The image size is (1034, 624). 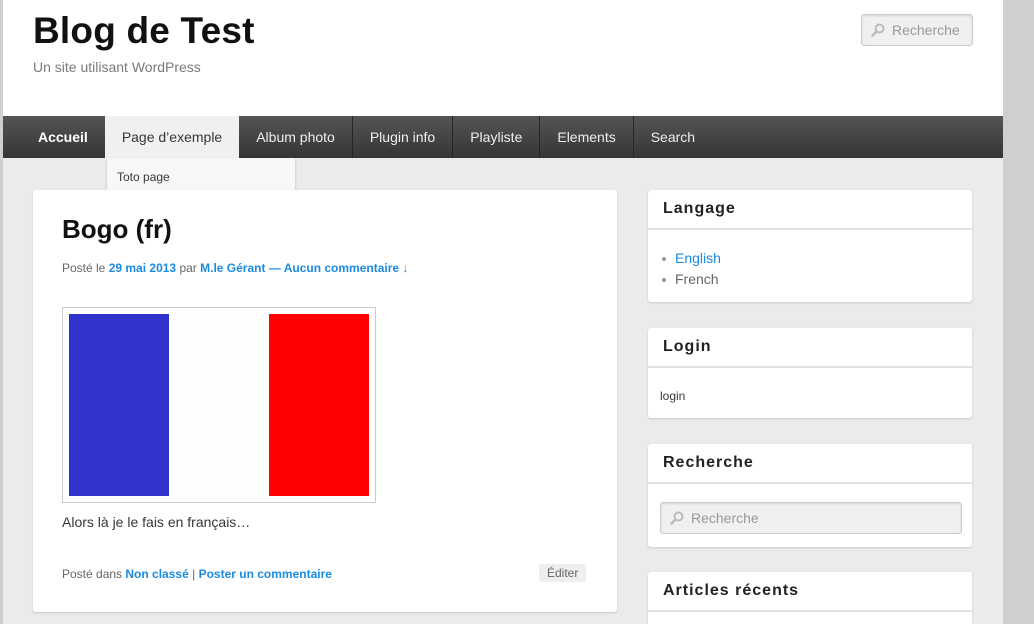 What do you see at coordinates (119, 405) in the screenshot?
I see `flag-blue-stripe` at bounding box center [119, 405].